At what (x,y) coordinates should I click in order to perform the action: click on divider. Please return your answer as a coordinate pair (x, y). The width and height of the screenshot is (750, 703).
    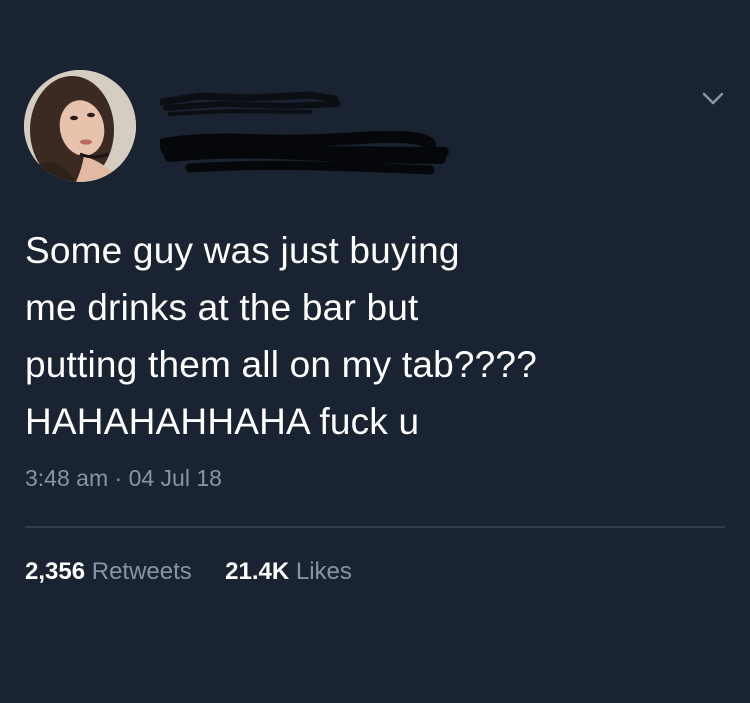
    Looking at the image, I should click on (375, 527).